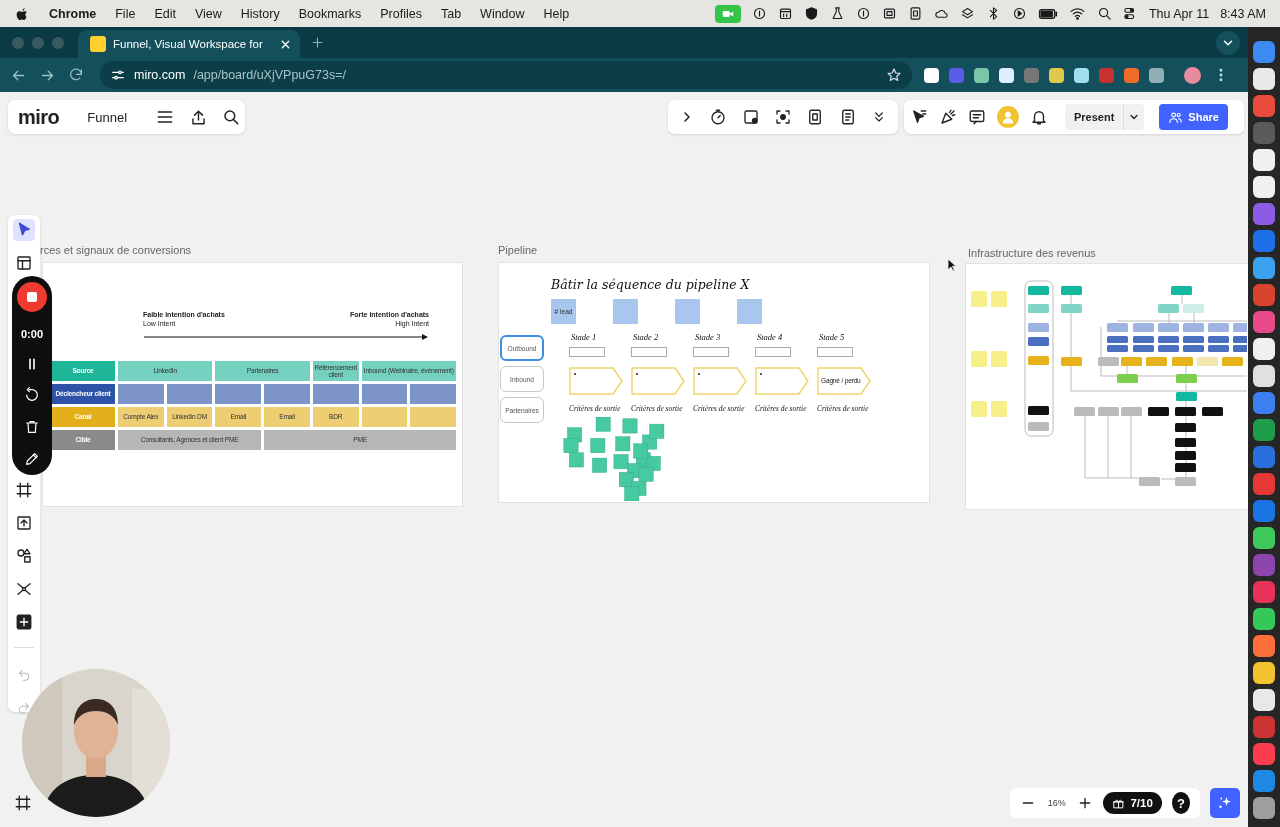  I want to click on cursor-icon, so click(919, 117).